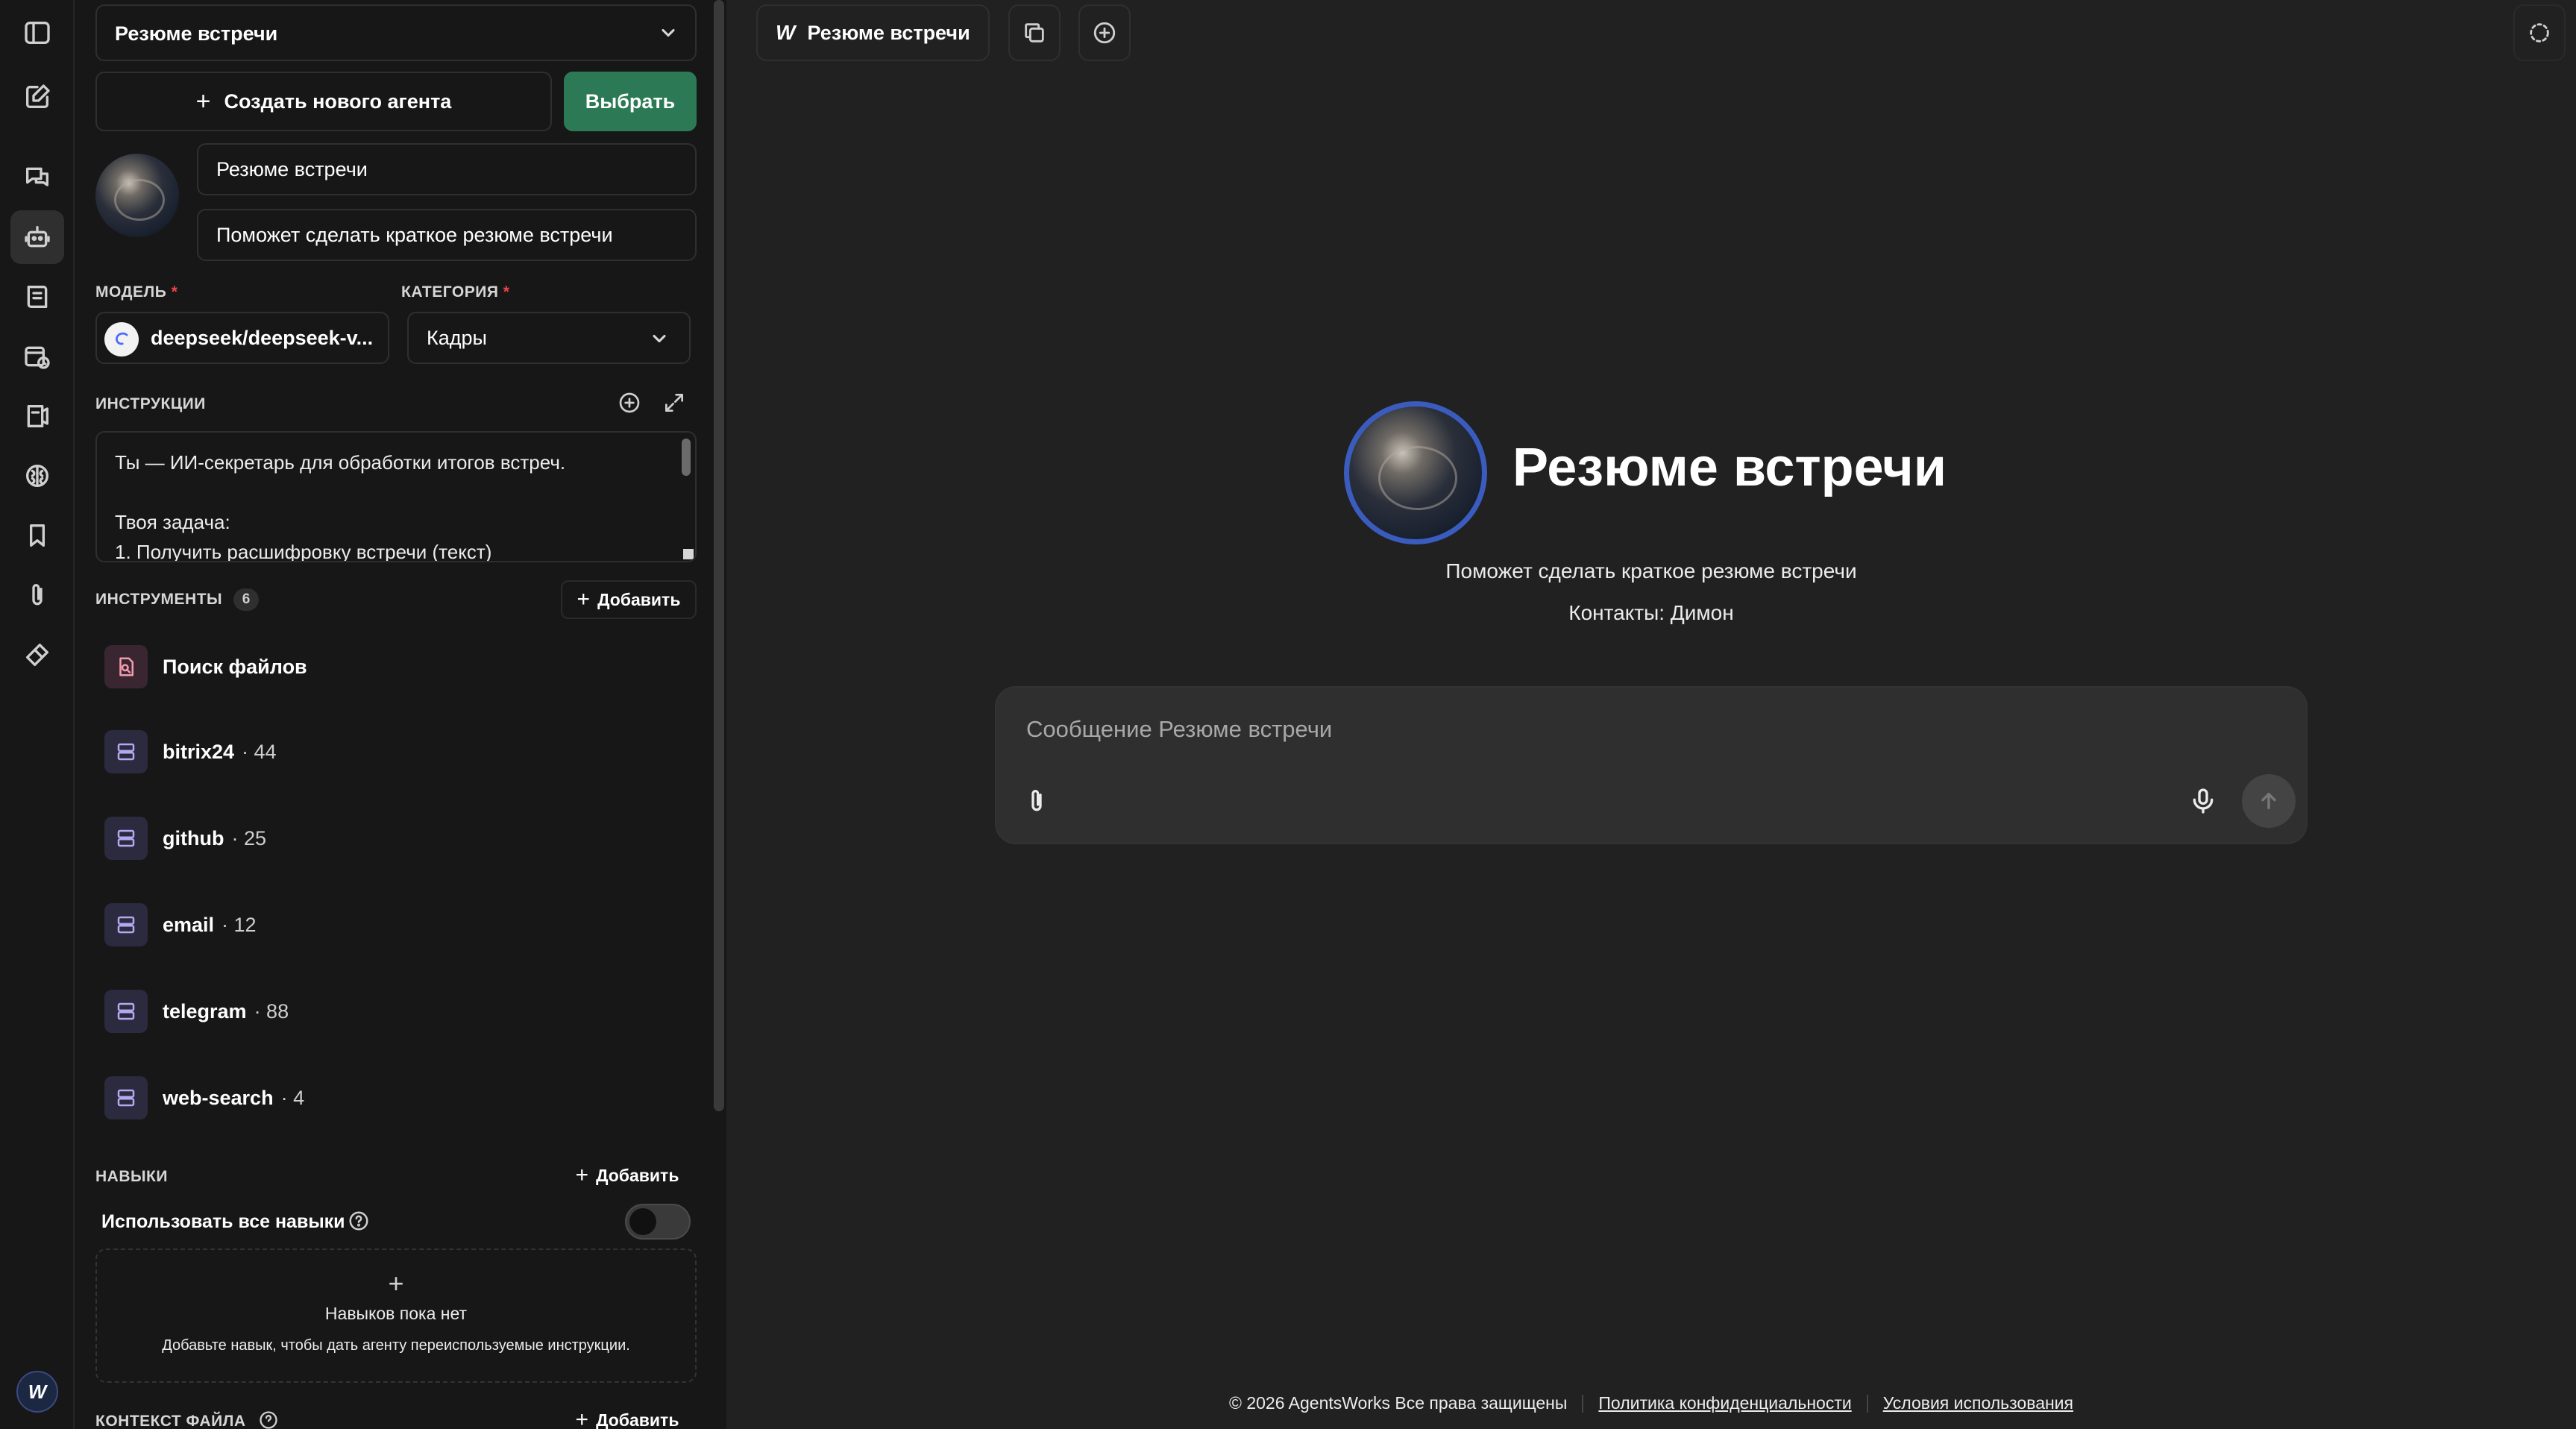  What do you see at coordinates (1399, 1403) in the screenshot?
I see `copyright-text: © 2026 AgentsWorks Все права защищены` at bounding box center [1399, 1403].